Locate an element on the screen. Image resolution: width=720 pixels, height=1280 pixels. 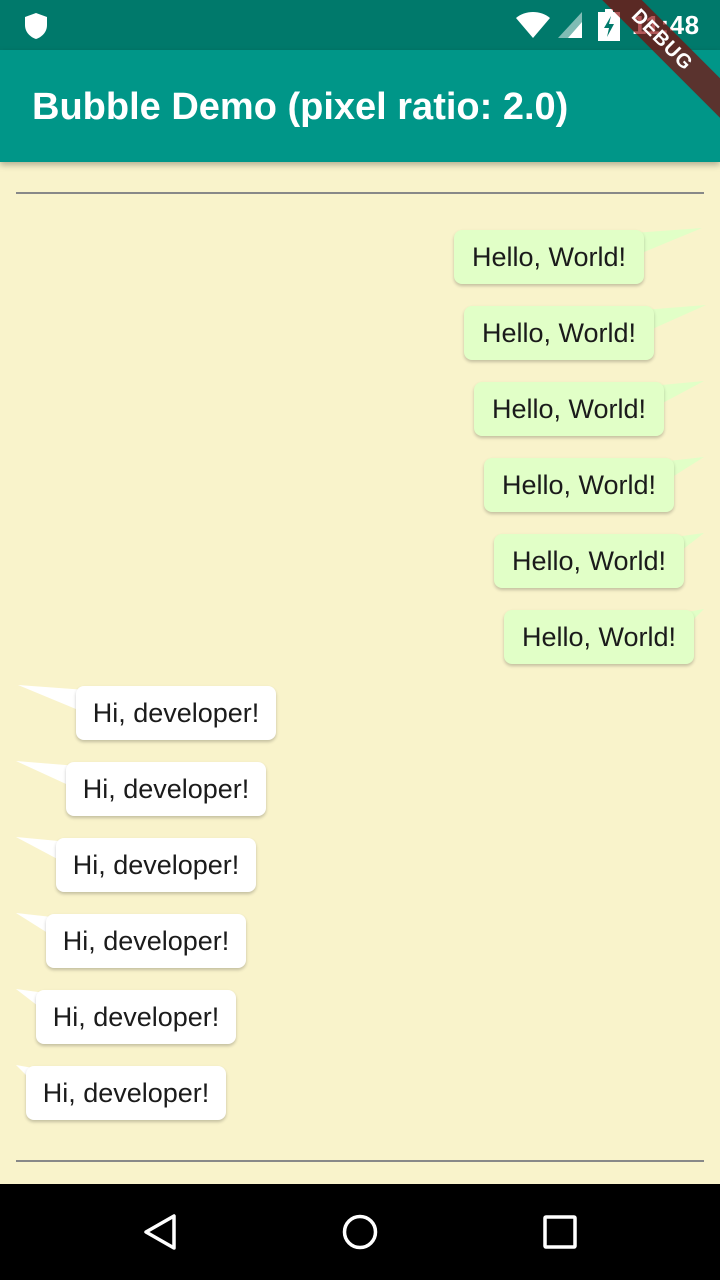
app-bar: Bubble Demo (pixel ratio: 2.0) is located at coordinates (360, 106).